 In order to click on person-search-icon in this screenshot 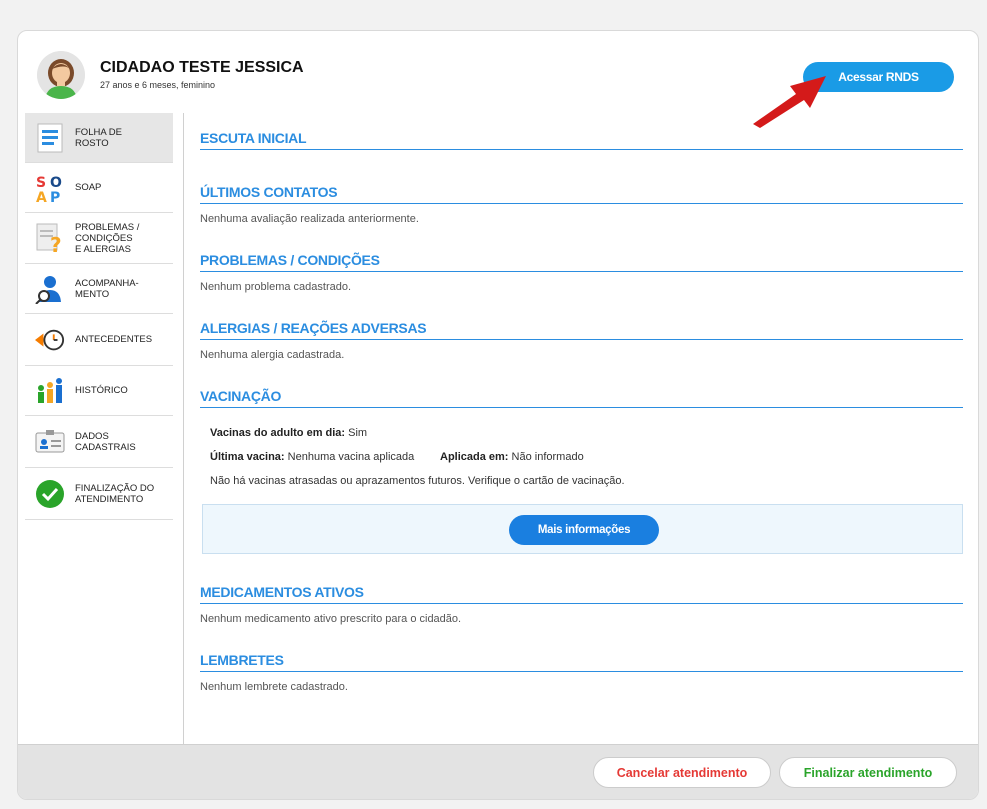, I will do `click(50, 289)`.